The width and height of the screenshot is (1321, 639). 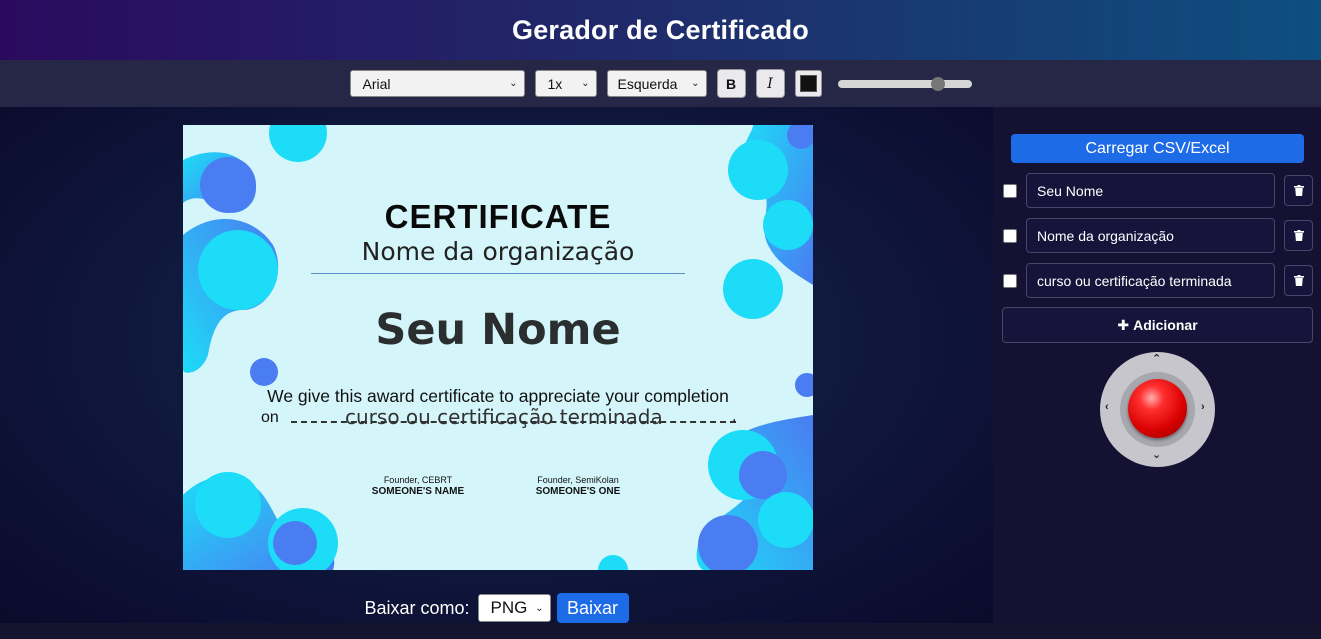 I want to click on signature-2-title: Founder, SemiKolan, so click(x=578, y=480).